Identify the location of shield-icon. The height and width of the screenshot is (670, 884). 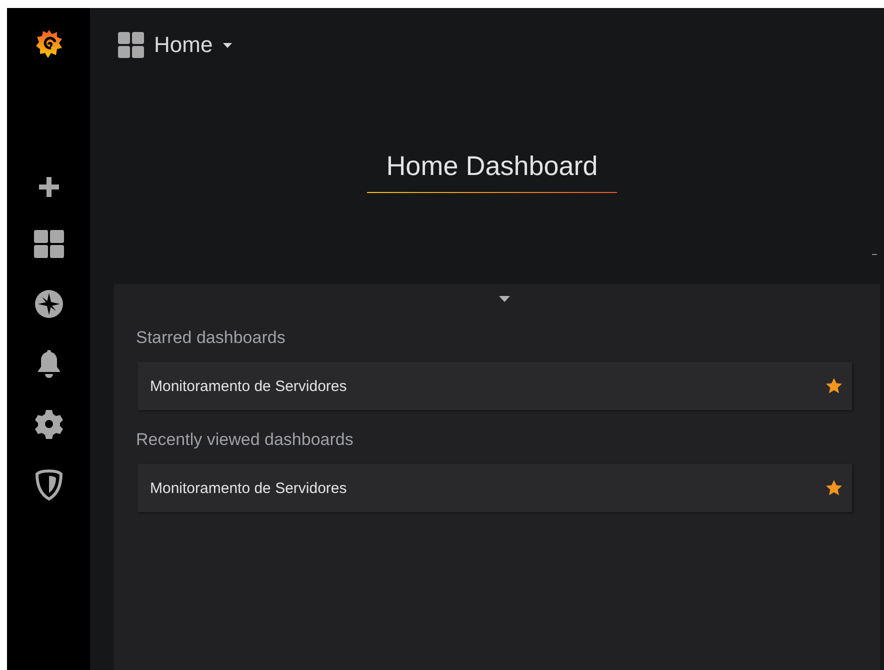
(48, 485).